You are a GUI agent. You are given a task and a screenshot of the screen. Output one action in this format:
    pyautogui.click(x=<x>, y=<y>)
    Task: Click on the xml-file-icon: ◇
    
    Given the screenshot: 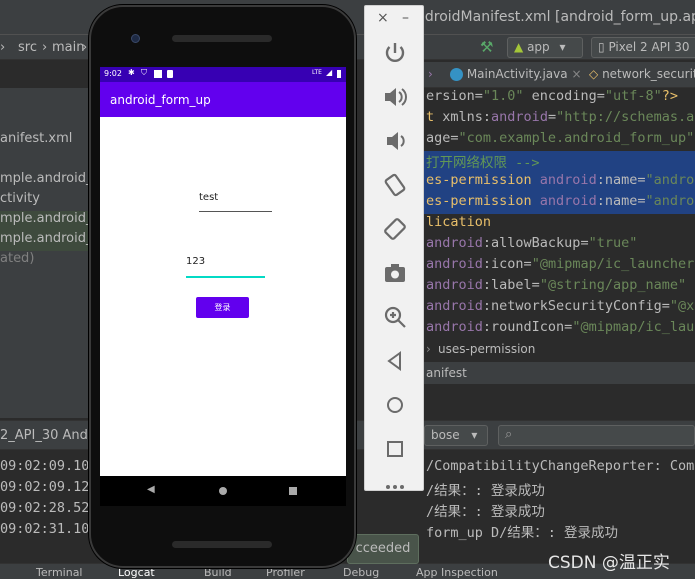 What is the action you would take?
    pyautogui.click(x=594, y=74)
    